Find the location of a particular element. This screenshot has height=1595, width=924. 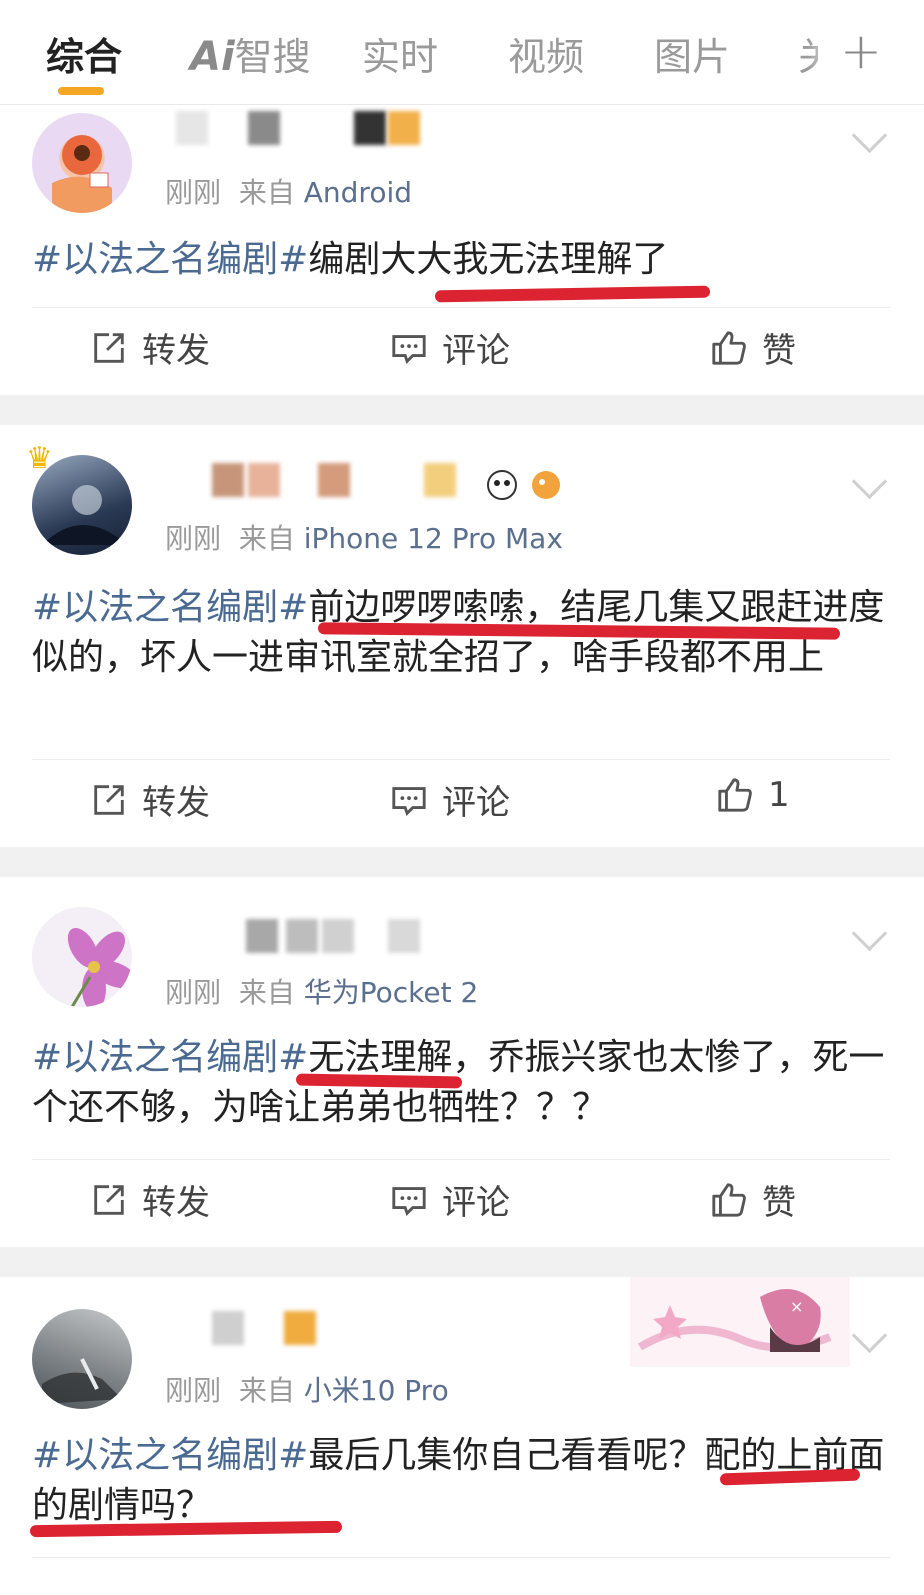

post-content: #以法之名编剧#无法理解，乔振兴家也太惨了，死一个还不够，为啥让弟弟也牺牲？？？ is located at coordinates (462, 1083).